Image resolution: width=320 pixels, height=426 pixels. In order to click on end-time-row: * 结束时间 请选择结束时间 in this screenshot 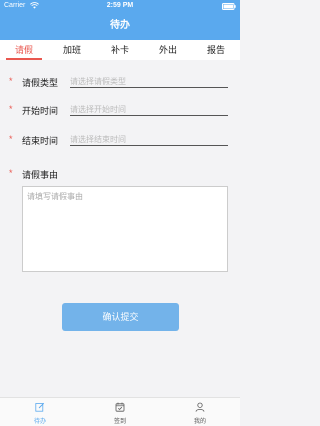, I will do `click(120, 141)`.